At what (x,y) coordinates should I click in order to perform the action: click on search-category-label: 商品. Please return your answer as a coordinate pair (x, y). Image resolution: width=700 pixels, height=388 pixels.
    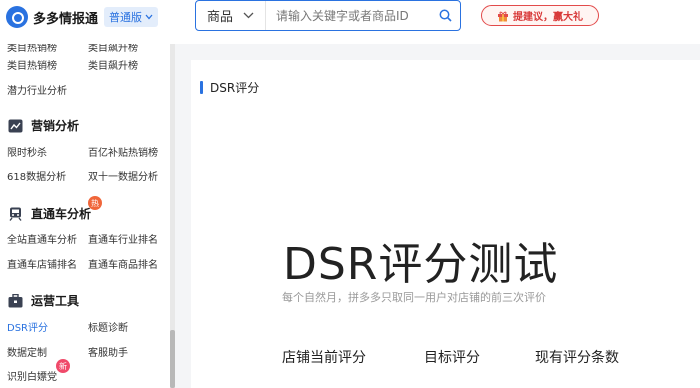
    Looking at the image, I should click on (219, 17).